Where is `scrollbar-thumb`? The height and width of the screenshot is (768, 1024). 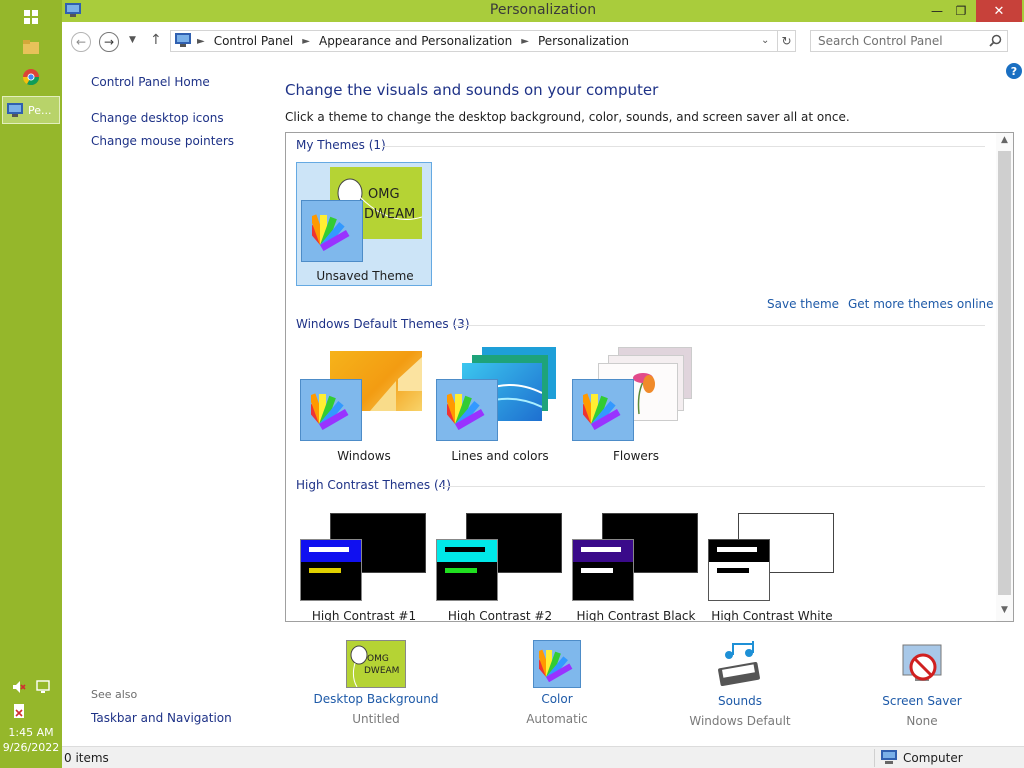
scrollbar-thumb is located at coordinates (1004, 373).